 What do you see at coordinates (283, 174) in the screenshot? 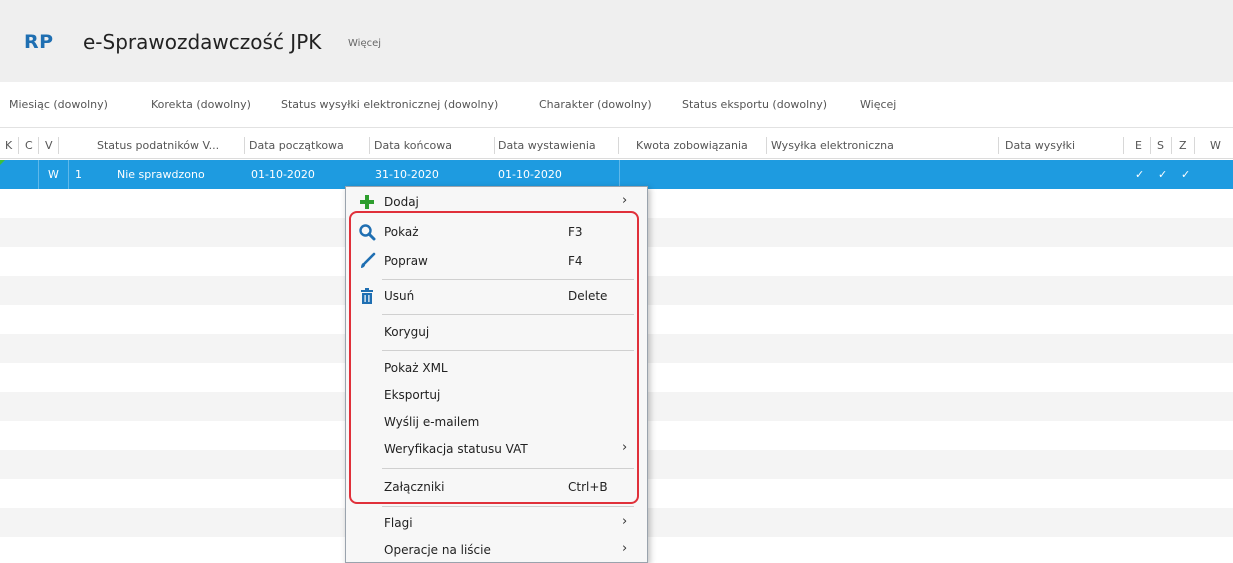
I see `cell-start-date: 01-10-2020` at bounding box center [283, 174].